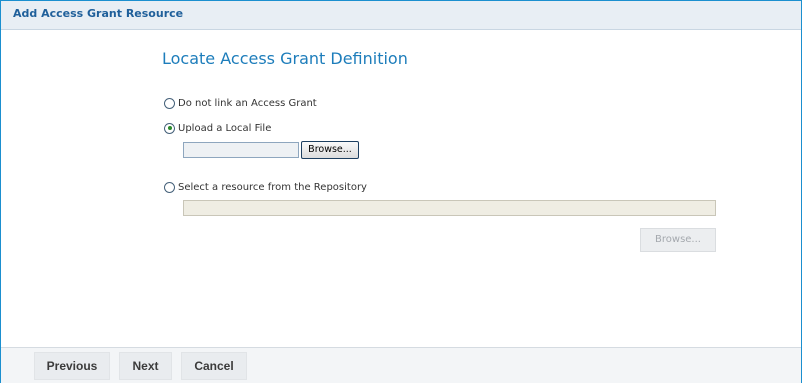 Image resolution: width=802 pixels, height=383 pixels. Describe the element at coordinates (169, 103) in the screenshot. I see `no-link-radio` at that location.